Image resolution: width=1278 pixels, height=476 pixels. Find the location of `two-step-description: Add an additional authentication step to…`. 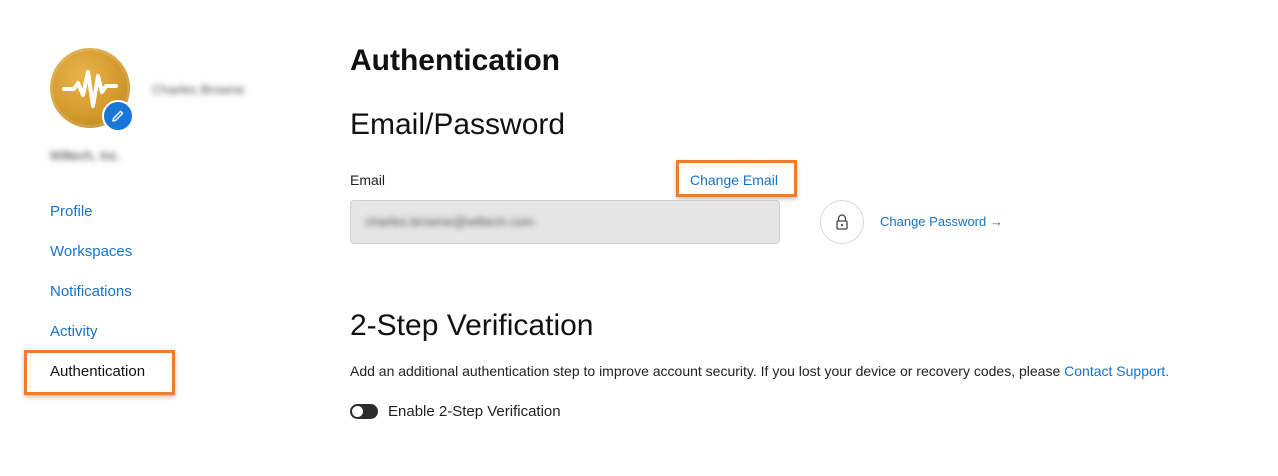

two-step-description: Add an additional authentication step to… is located at coordinates (759, 371).